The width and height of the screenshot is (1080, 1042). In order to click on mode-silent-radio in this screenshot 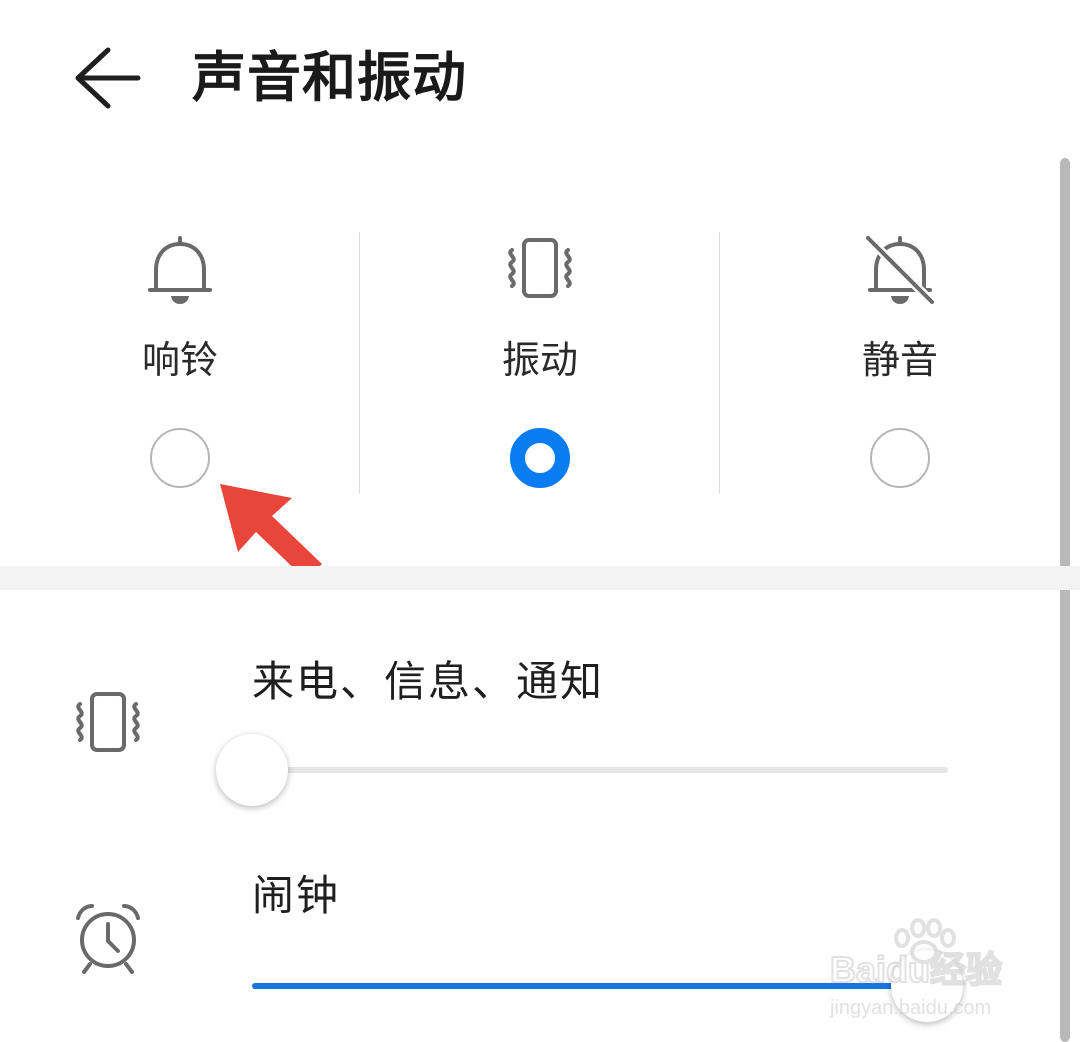, I will do `click(900, 458)`.